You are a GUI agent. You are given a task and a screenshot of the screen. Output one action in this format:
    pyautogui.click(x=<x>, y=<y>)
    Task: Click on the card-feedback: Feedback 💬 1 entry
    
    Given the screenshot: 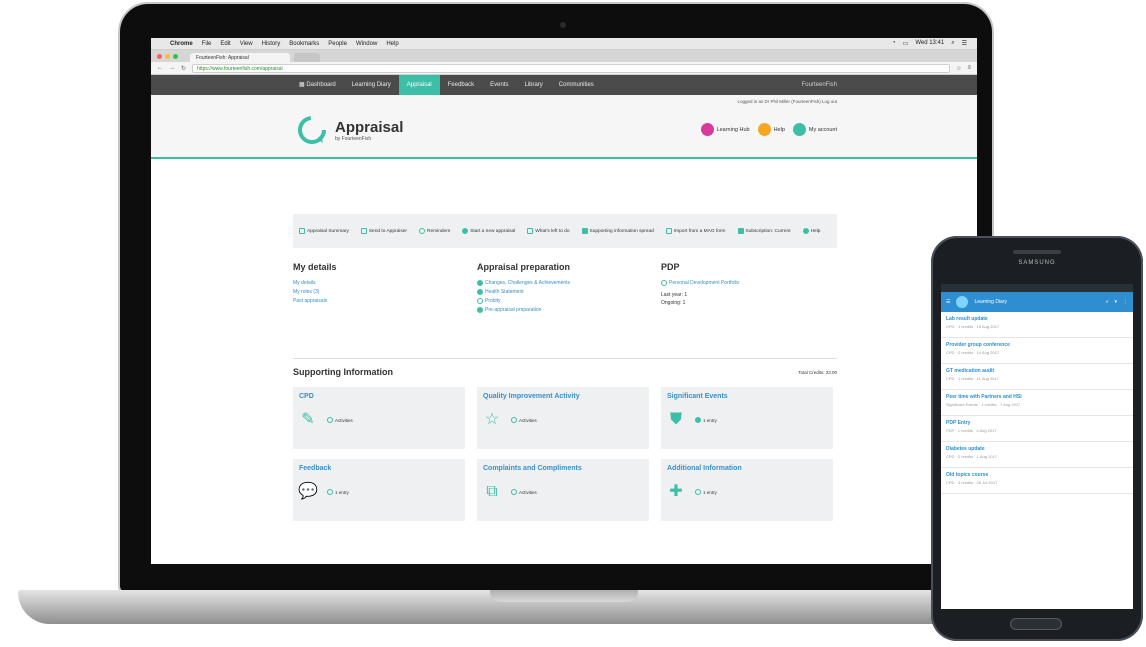 What is the action you would take?
    pyautogui.click(x=379, y=490)
    